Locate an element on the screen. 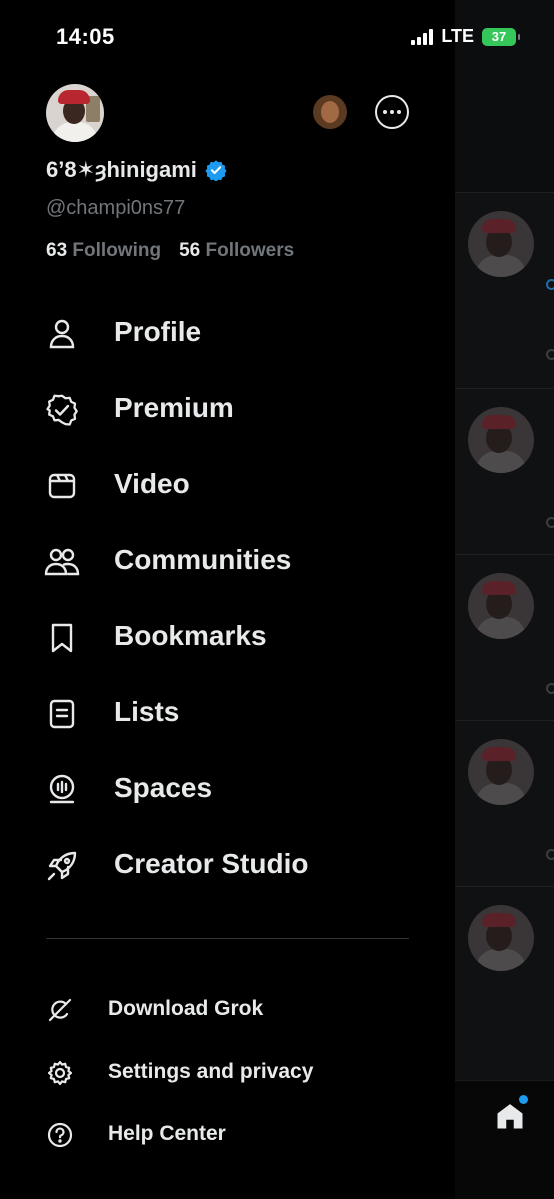 The image size is (554, 1199). follow-stats: 63 Following 56 Followers is located at coordinates (170, 251).